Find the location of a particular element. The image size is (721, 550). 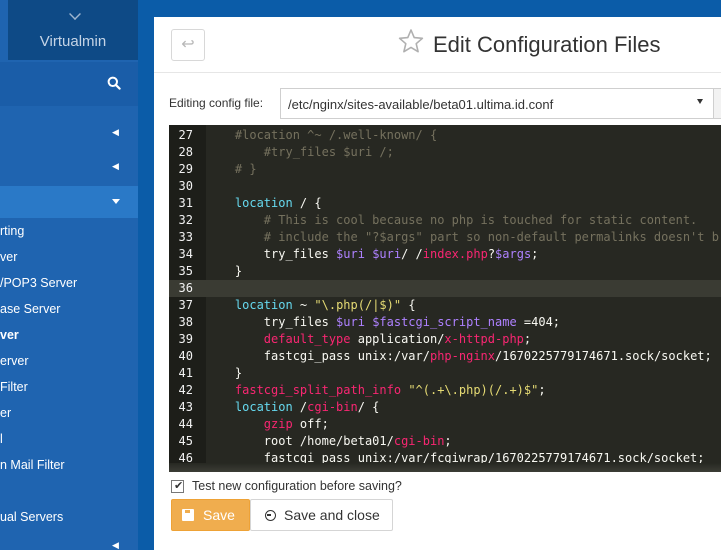

line-number: 42 is located at coordinates (185, 390).